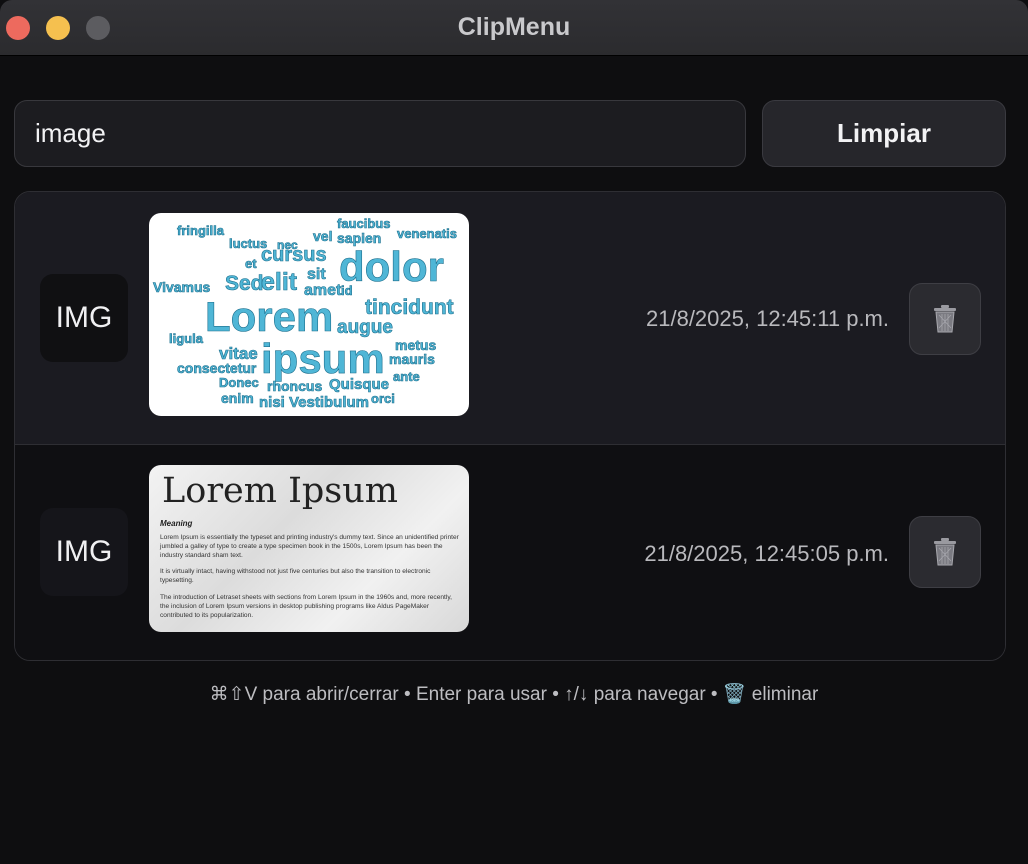  I want to click on cloud-word: ante, so click(406, 376).